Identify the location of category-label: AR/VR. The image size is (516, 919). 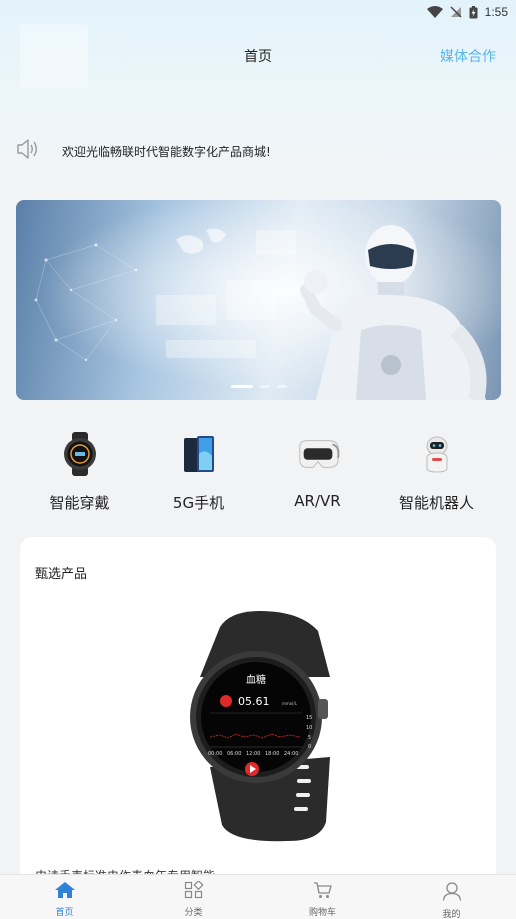
(317, 501).